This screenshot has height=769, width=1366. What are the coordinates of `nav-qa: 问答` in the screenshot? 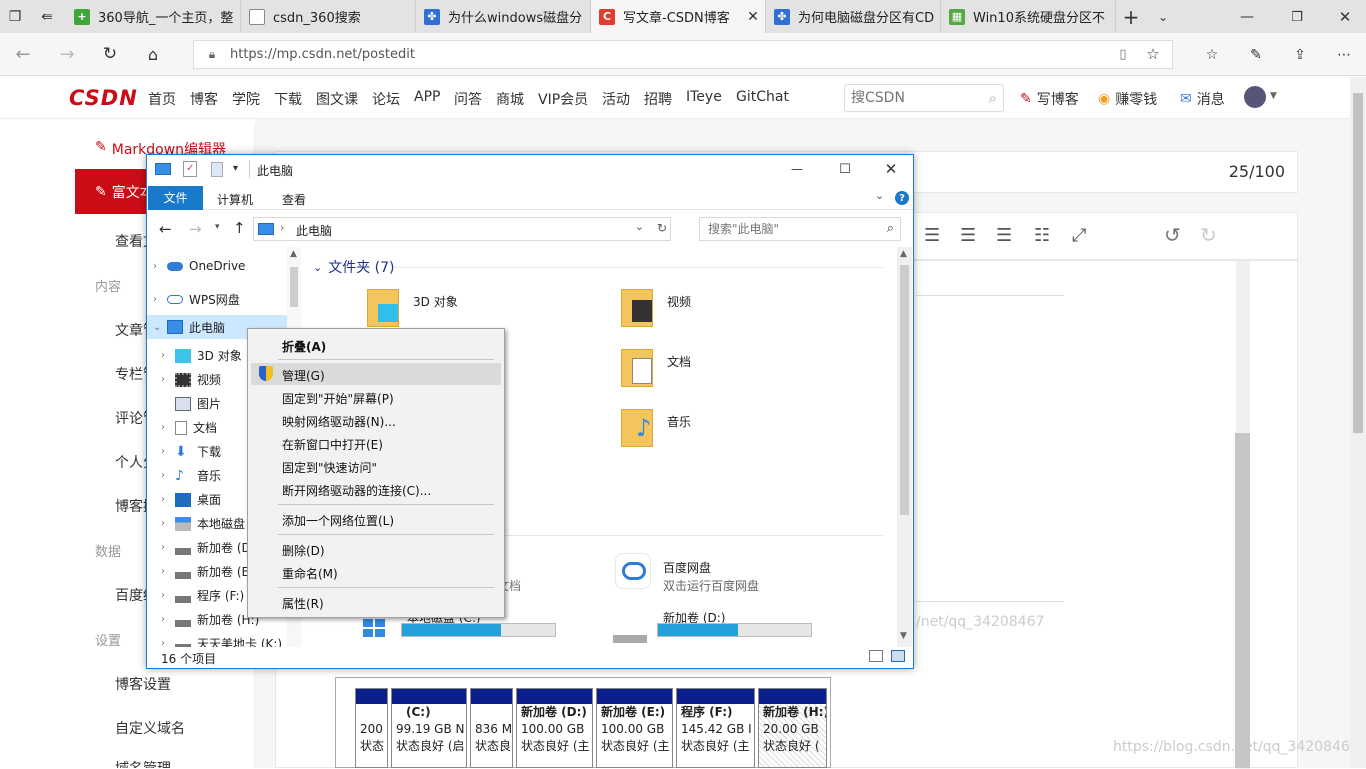 It's located at (468, 99).